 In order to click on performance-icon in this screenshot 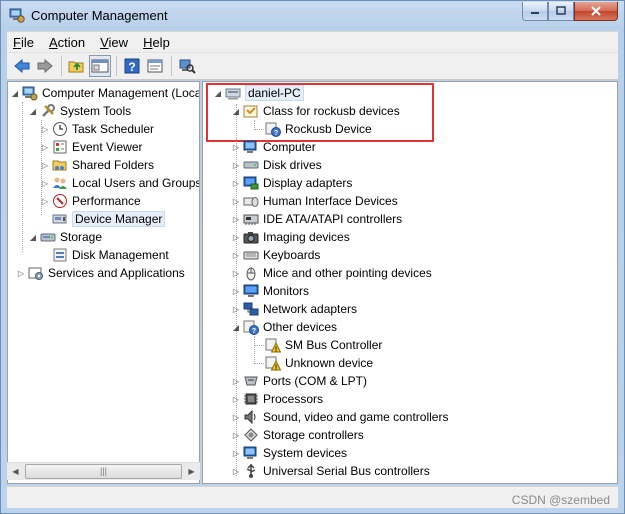, I will do `click(60, 201)`.